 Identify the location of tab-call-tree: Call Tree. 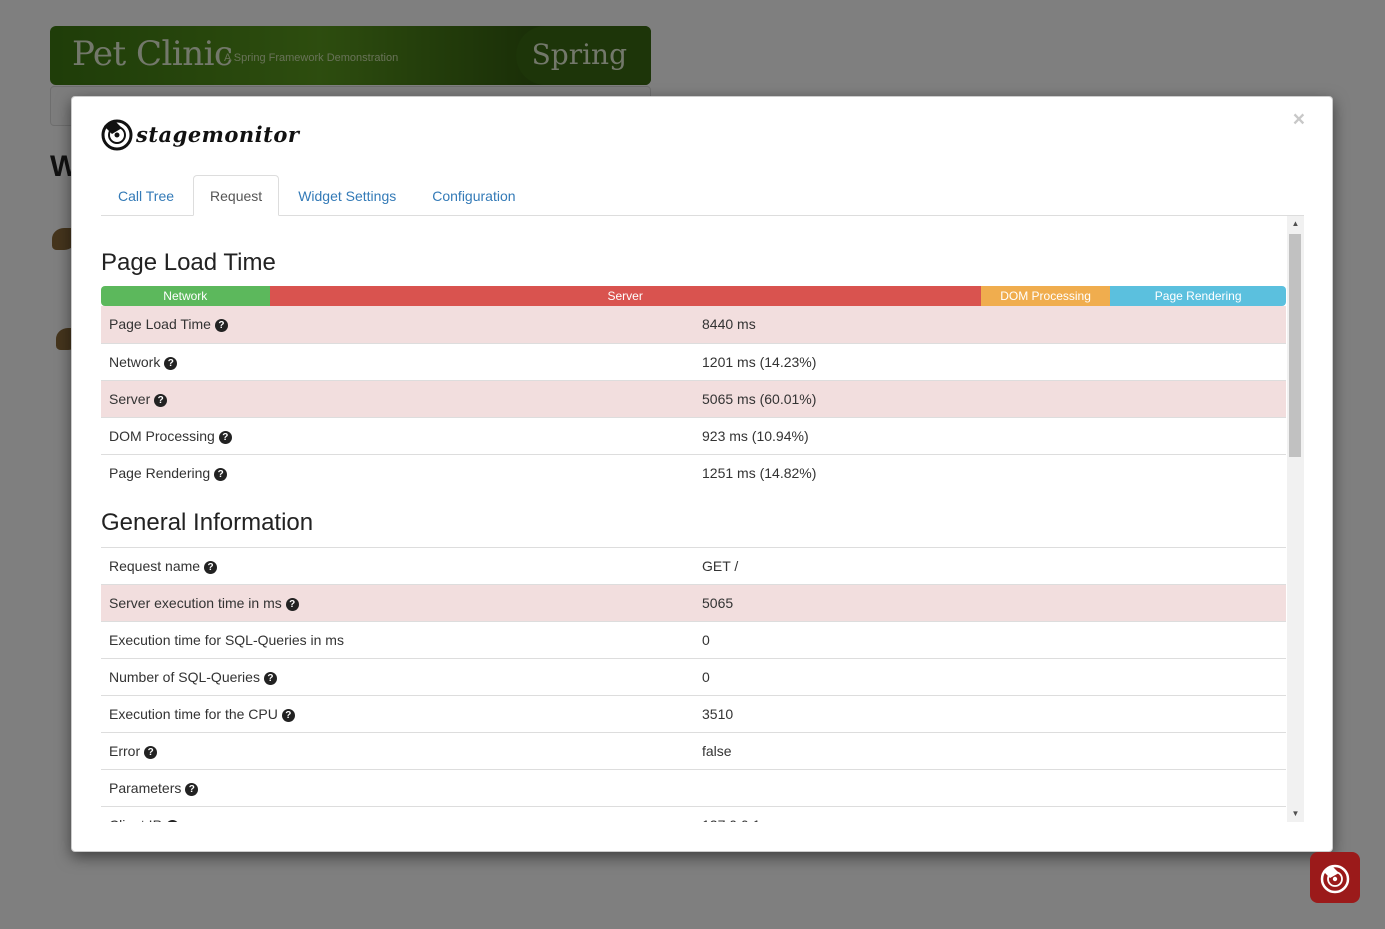
(146, 195).